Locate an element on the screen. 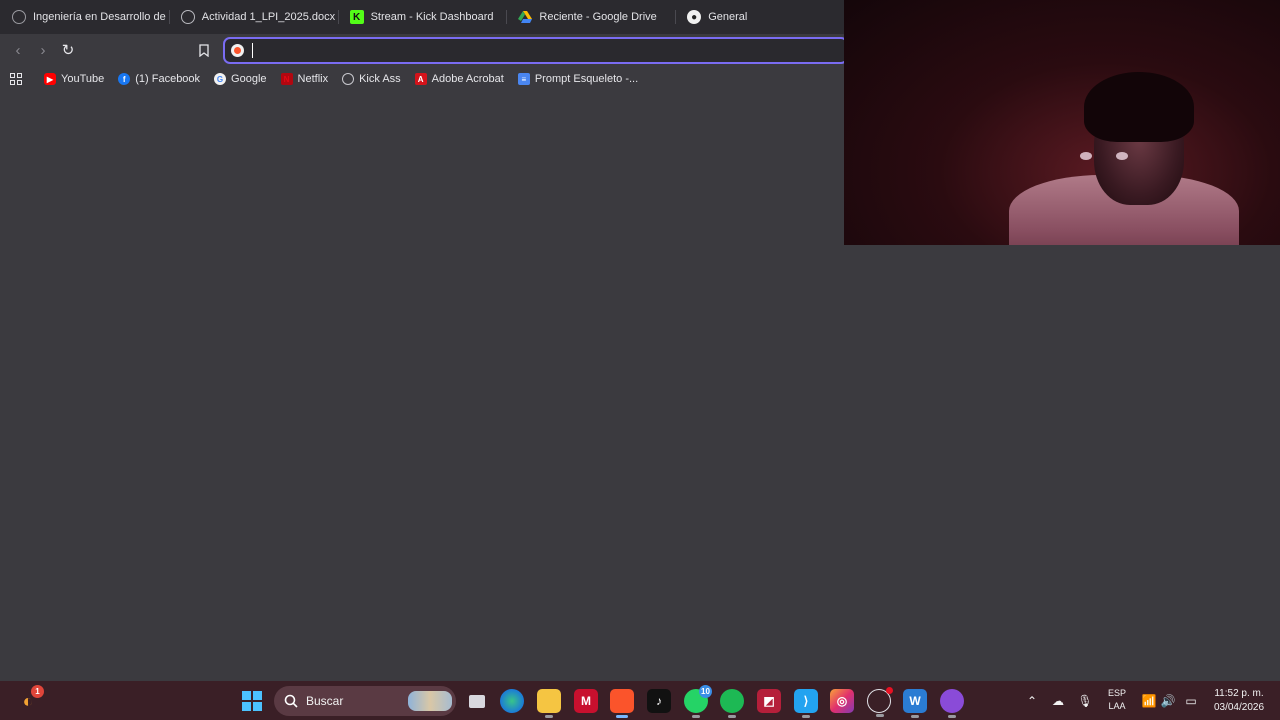 The image size is (1280, 720). app-launcher-icon: ◩ is located at coordinates (769, 701).